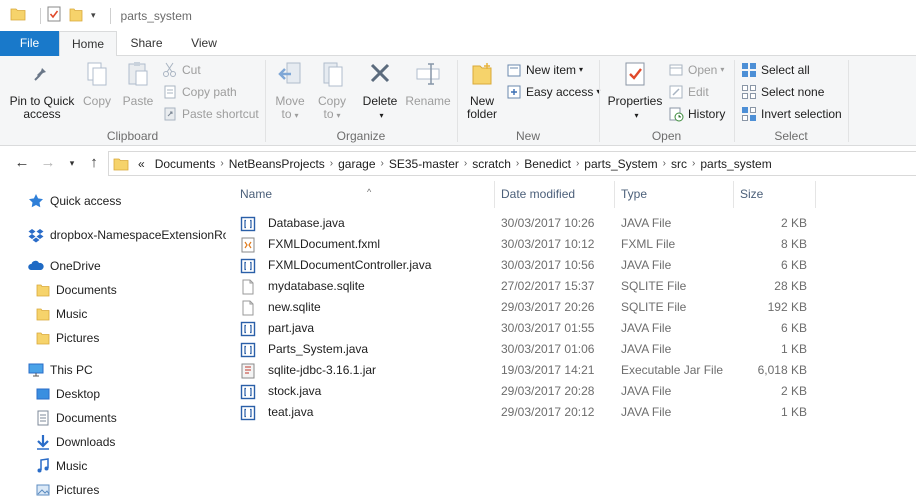 Image resolution: width=916 pixels, height=504 pixels. I want to click on nav-desktop: Desktop, so click(68, 394).